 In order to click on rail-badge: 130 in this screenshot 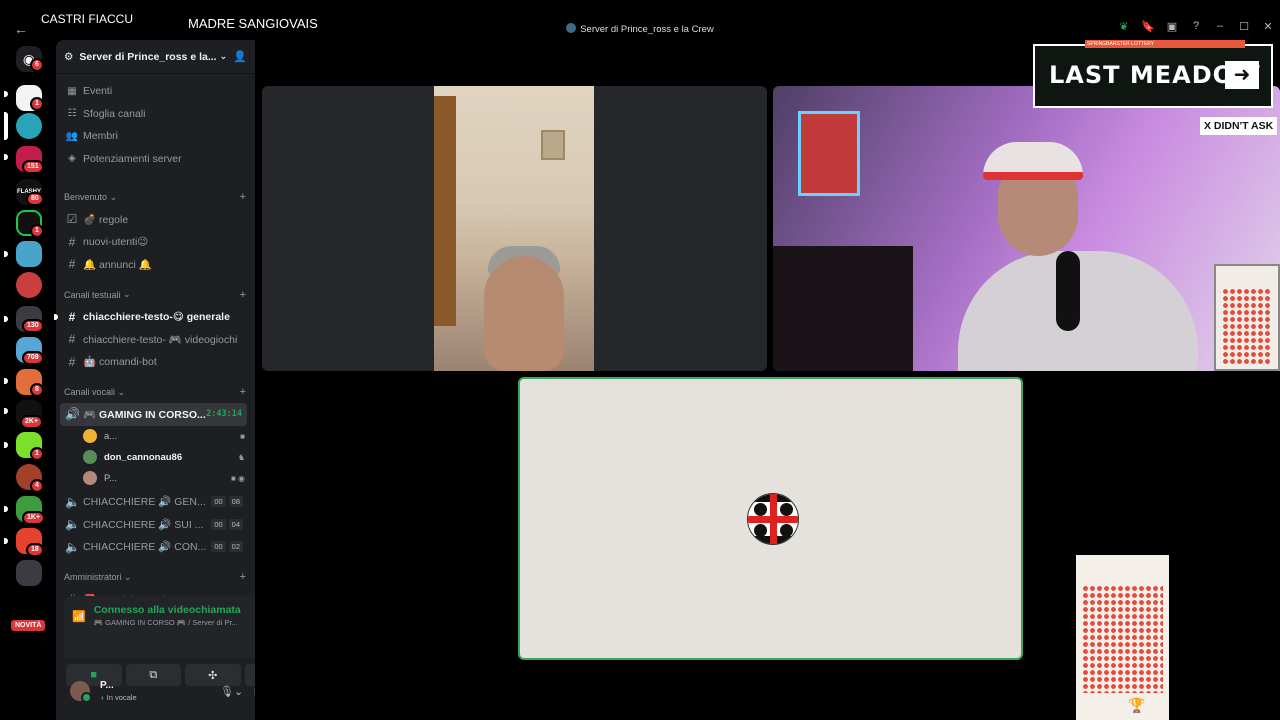, I will do `click(33, 326)`.